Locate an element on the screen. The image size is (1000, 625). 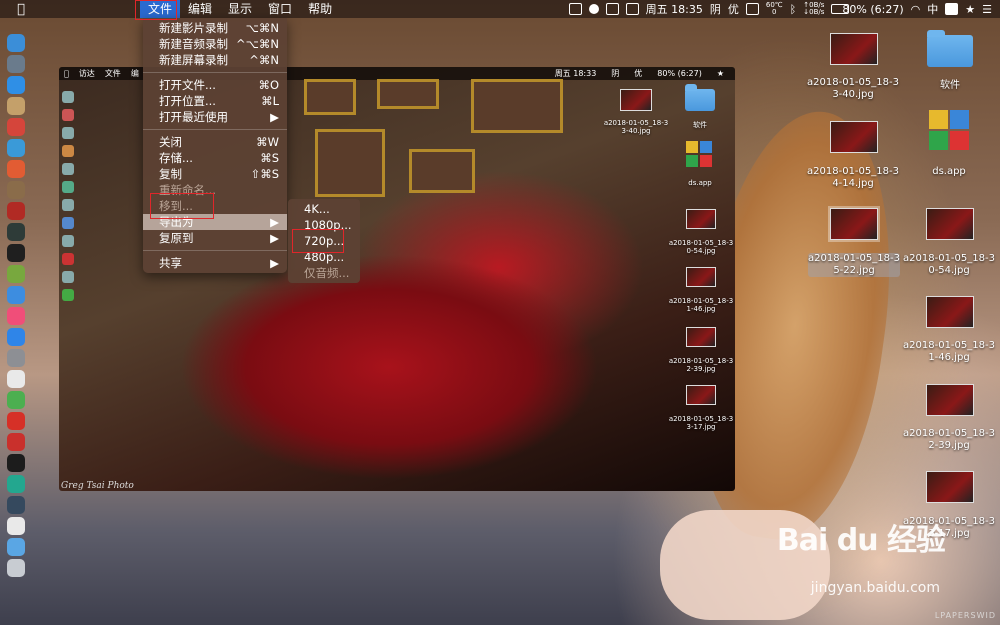
settings-icon is located at coordinates (16, 358).